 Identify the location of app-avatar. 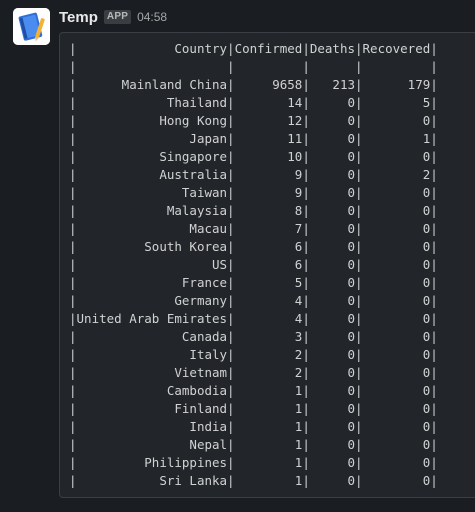
(31, 26).